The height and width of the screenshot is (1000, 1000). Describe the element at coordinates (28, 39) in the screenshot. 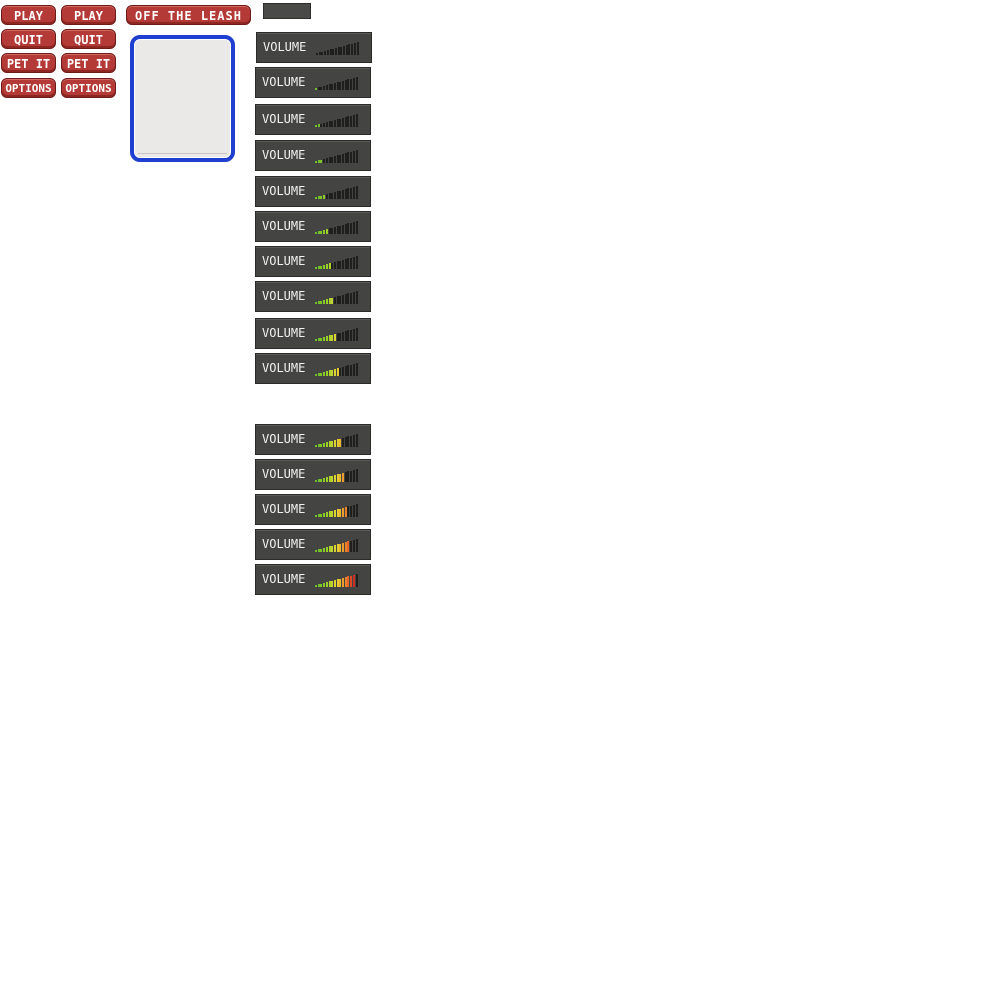

I see `quit-button: QUIT` at that location.